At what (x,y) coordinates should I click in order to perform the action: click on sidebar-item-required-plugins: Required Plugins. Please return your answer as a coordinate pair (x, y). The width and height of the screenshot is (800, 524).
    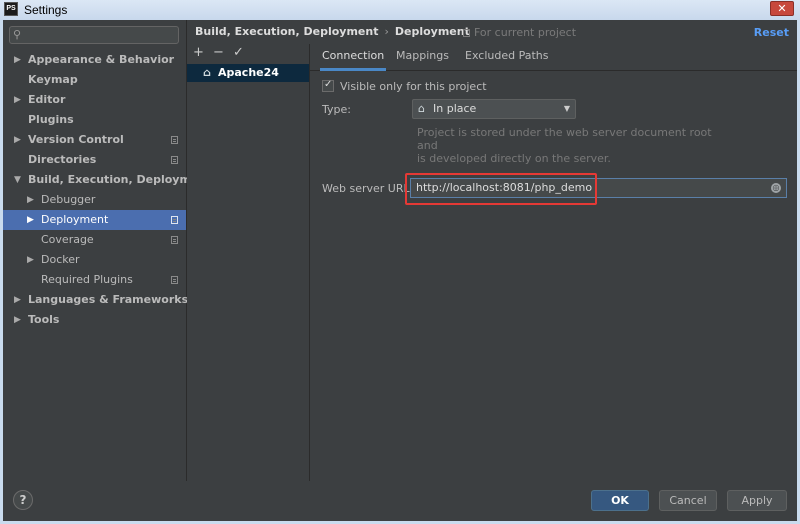
    Looking at the image, I should click on (94, 280).